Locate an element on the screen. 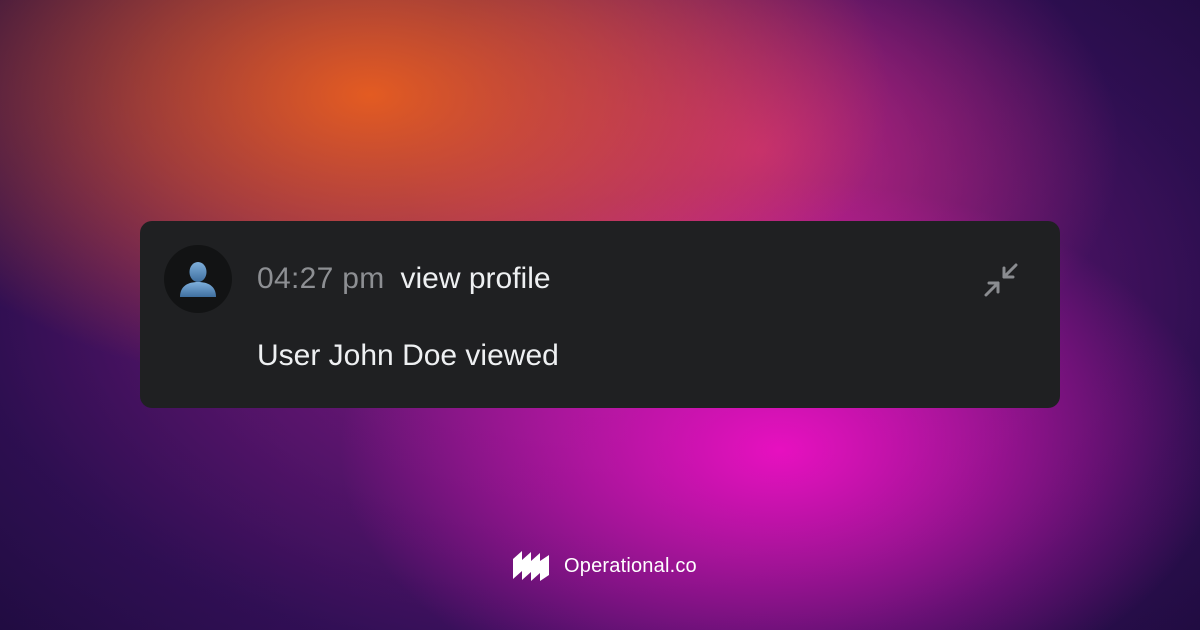 The image size is (1200, 630). avatar is located at coordinates (198, 279).